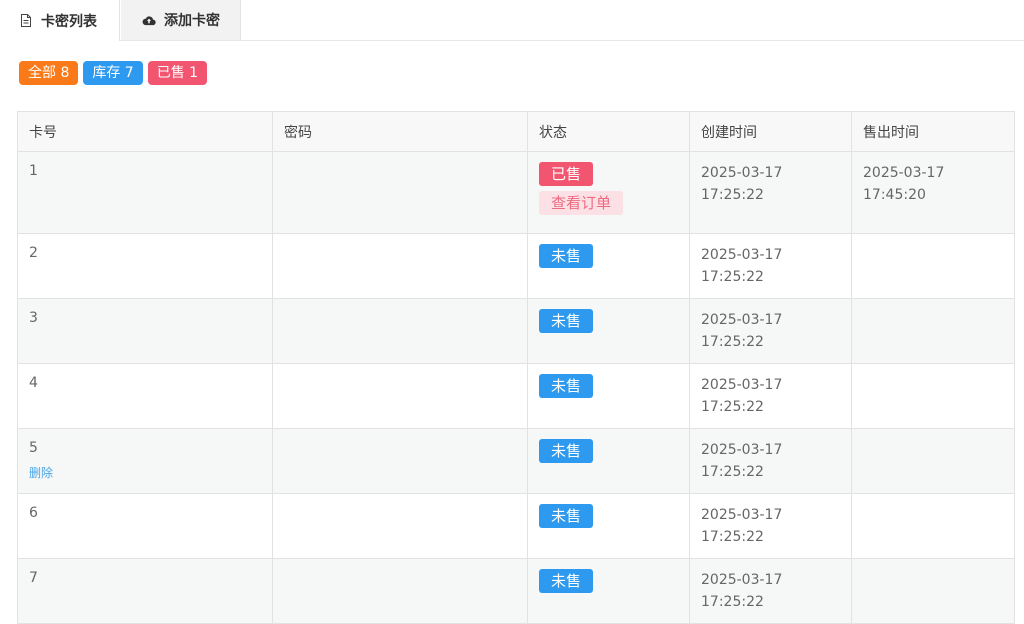  Describe the element at coordinates (894, 195) in the screenshot. I see `sold-time: 17:45:20` at that location.